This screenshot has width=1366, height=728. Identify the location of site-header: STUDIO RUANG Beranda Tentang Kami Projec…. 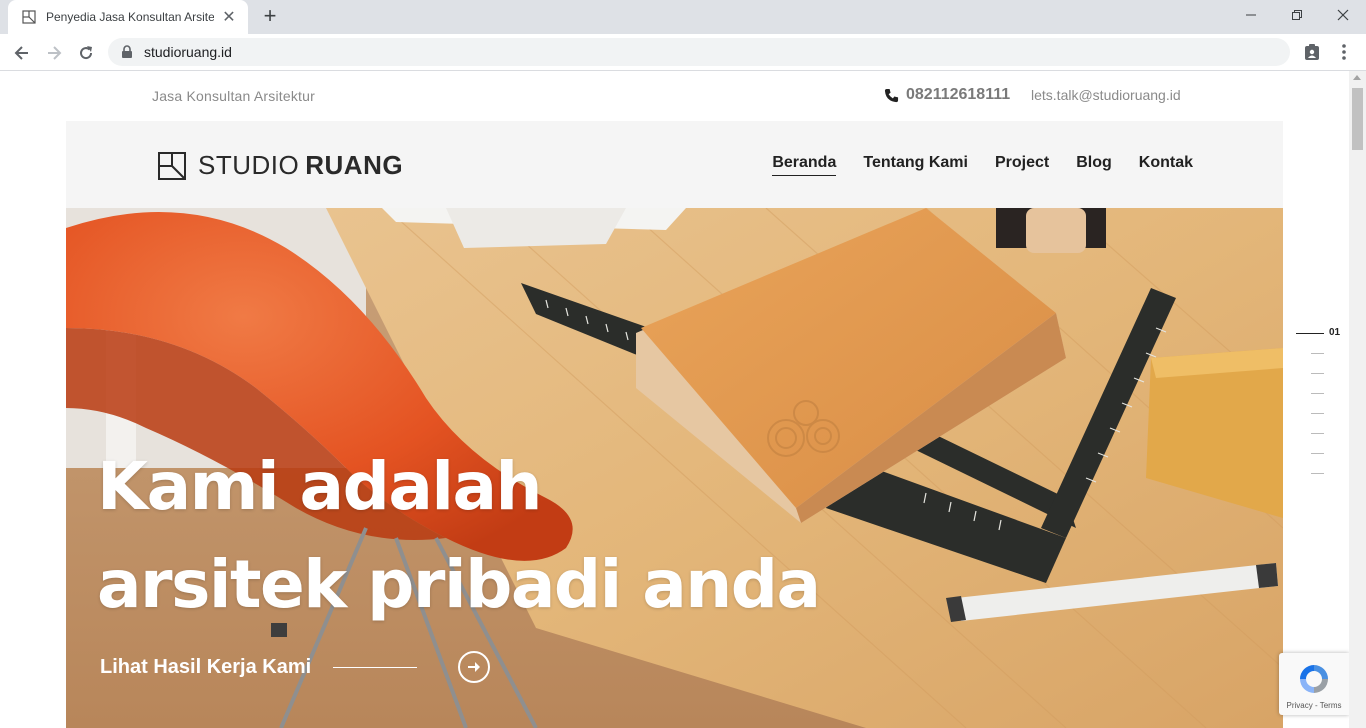
(674, 164).